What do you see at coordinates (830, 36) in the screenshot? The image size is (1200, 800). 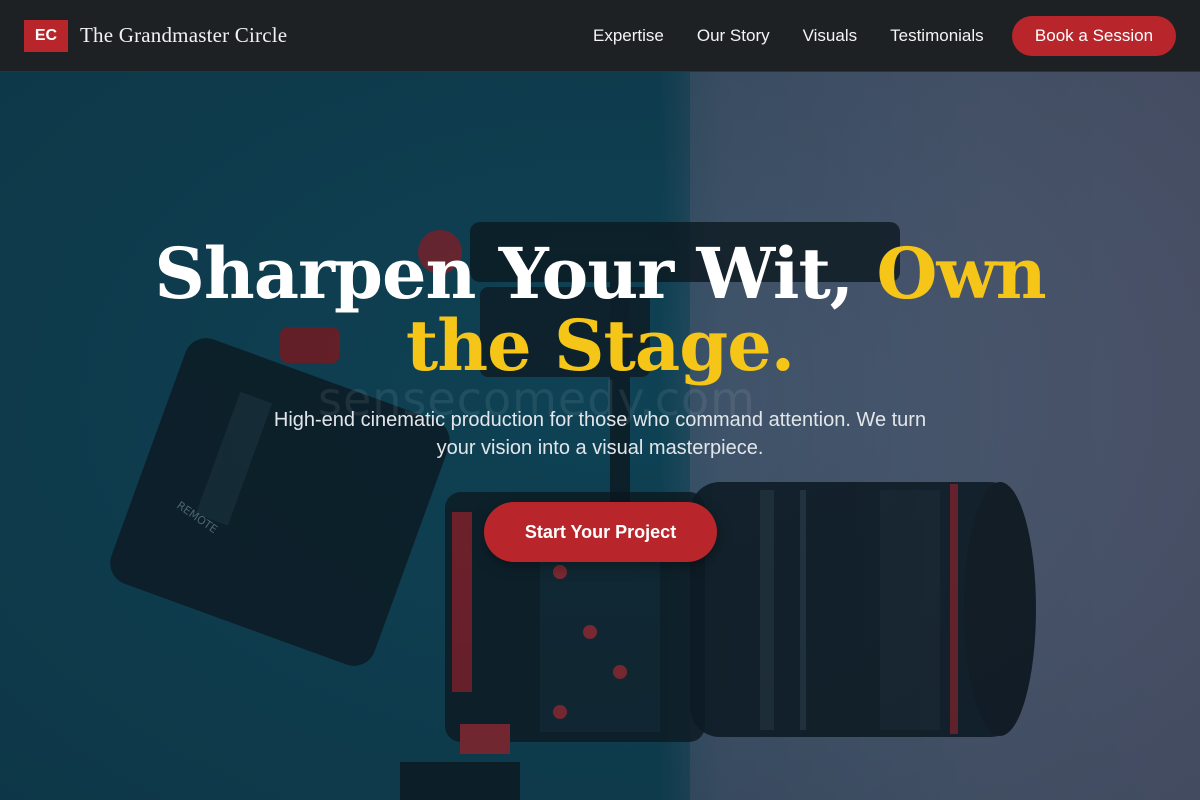 I see `nav-link-visuals: Visuals` at bounding box center [830, 36].